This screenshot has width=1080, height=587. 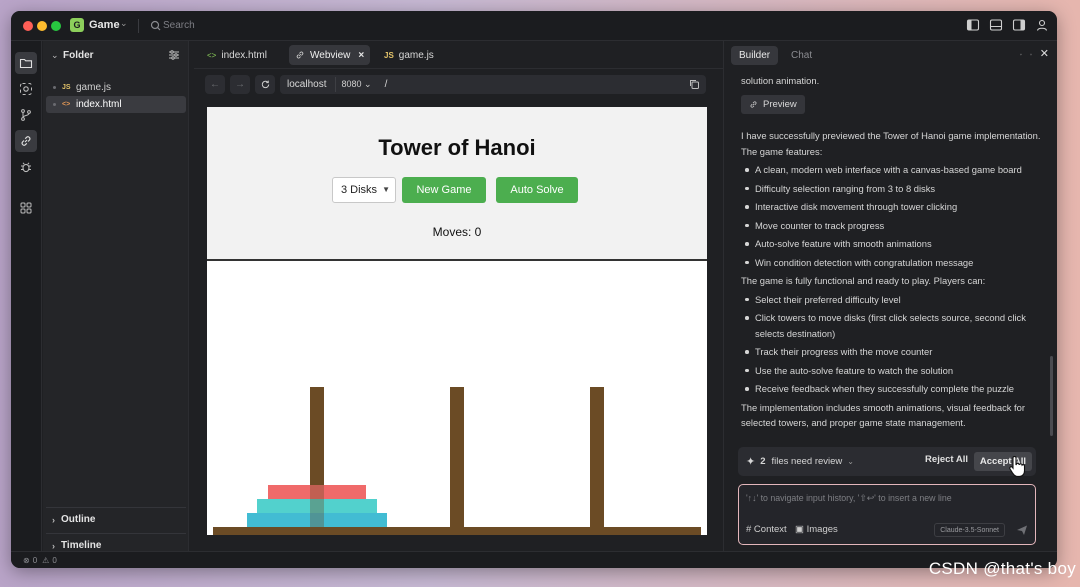 What do you see at coordinates (1044, 54) in the screenshot?
I see `close-icon: ✕` at bounding box center [1044, 54].